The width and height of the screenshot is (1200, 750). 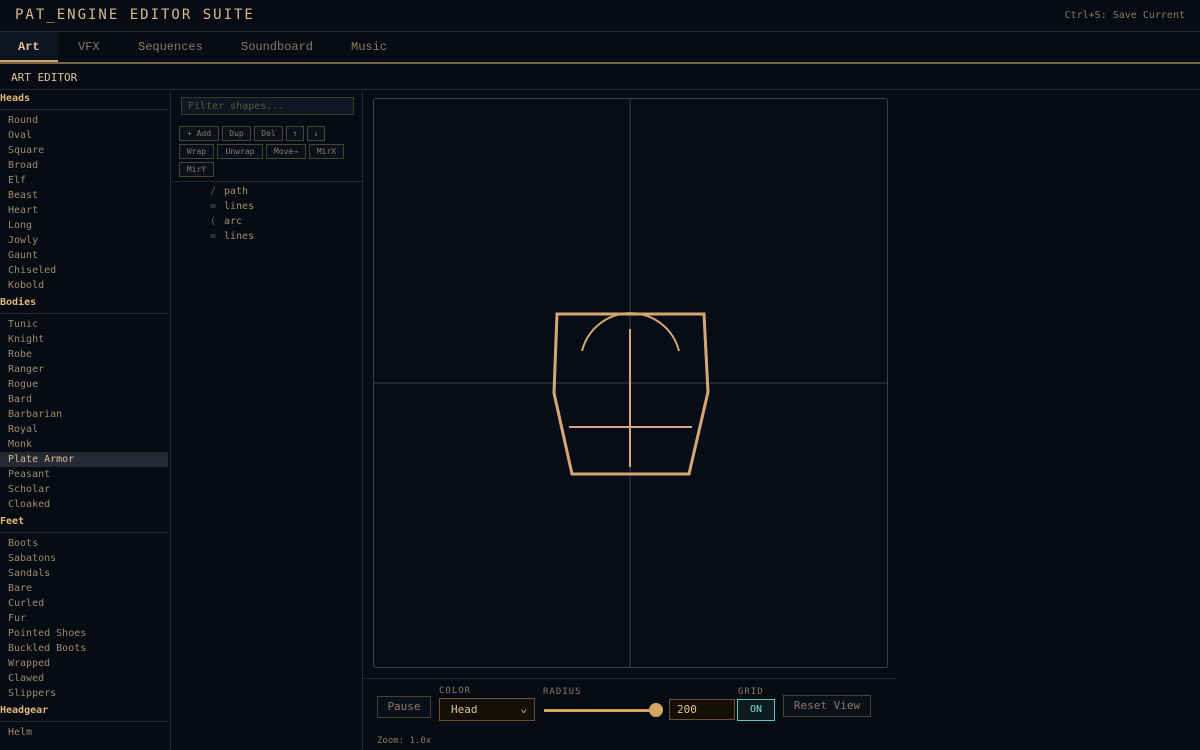 What do you see at coordinates (84, 504) in the screenshot?
I see `sidebar-item-cloaked: Cloaked` at bounding box center [84, 504].